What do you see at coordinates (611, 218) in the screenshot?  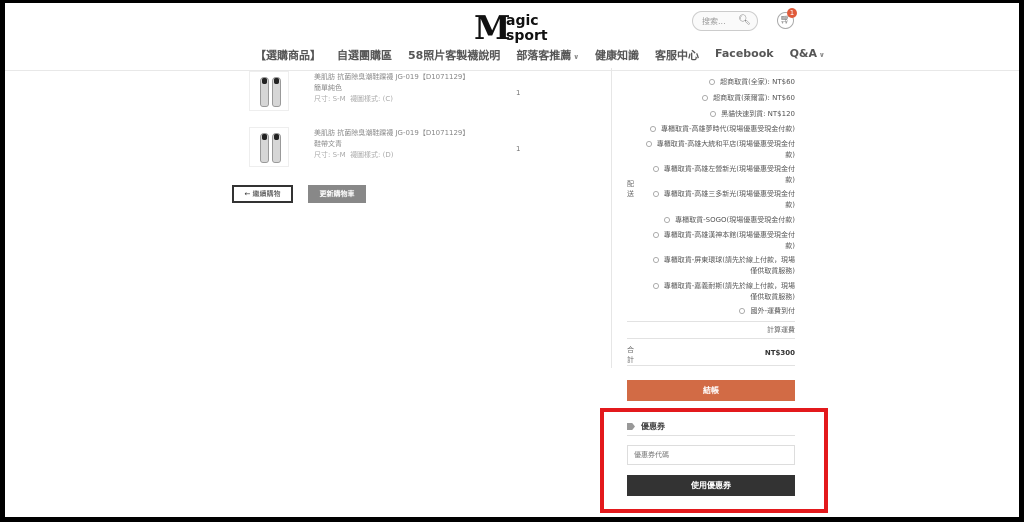 I see `totals-divider` at bounding box center [611, 218].